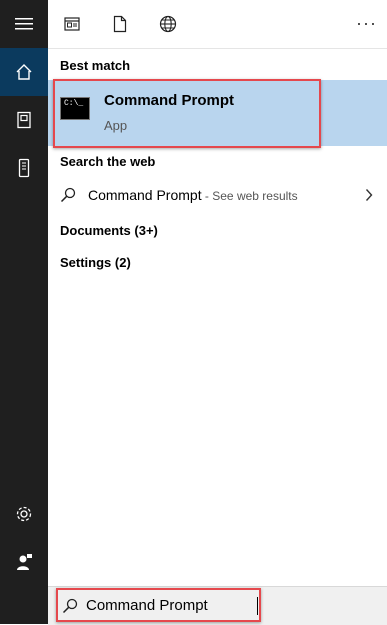 Image resolution: width=387 pixels, height=625 pixels. What do you see at coordinates (187, 113) in the screenshot?
I see `highlight-box-best-match` at bounding box center [187, 113].